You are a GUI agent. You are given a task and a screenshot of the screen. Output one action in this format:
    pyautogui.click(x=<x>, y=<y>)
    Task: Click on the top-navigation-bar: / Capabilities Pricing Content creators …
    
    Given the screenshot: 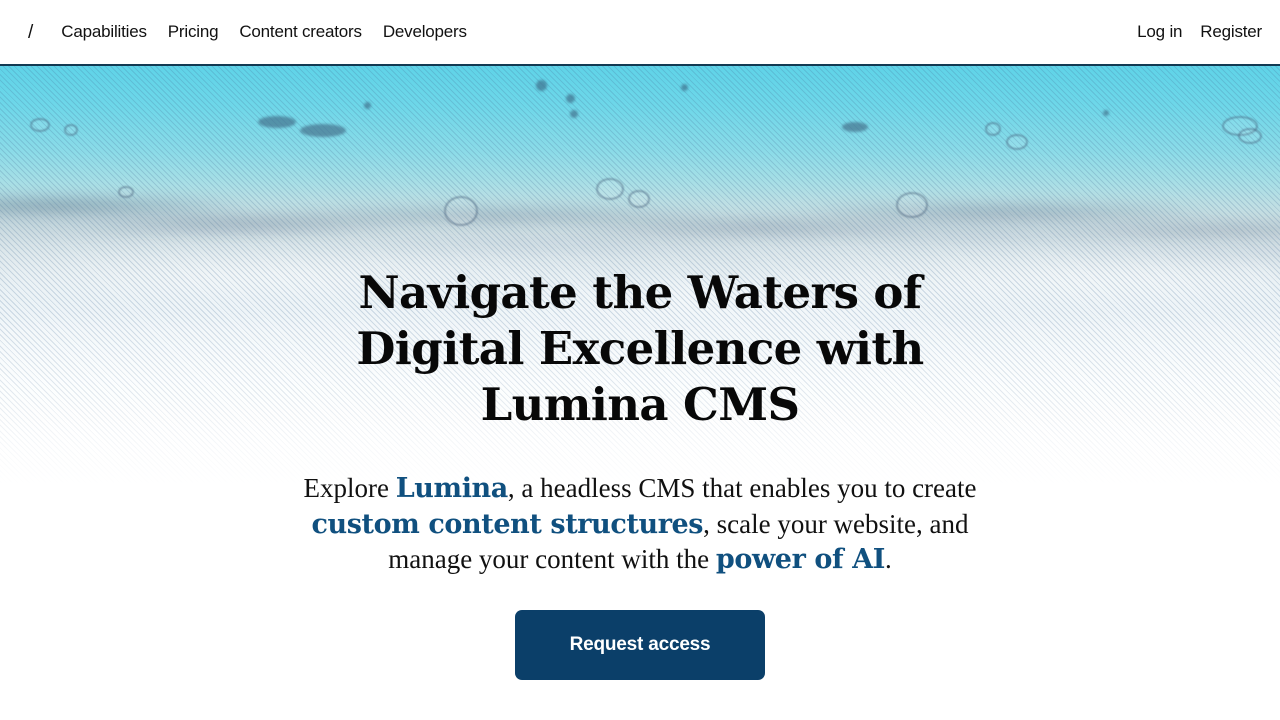 What is the action you would take?
    pyautogui.click(x=640, y=33)
    